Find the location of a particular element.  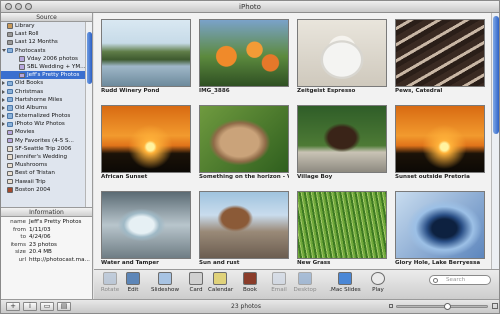

tulips-photo is located at coordinates (244, 53).